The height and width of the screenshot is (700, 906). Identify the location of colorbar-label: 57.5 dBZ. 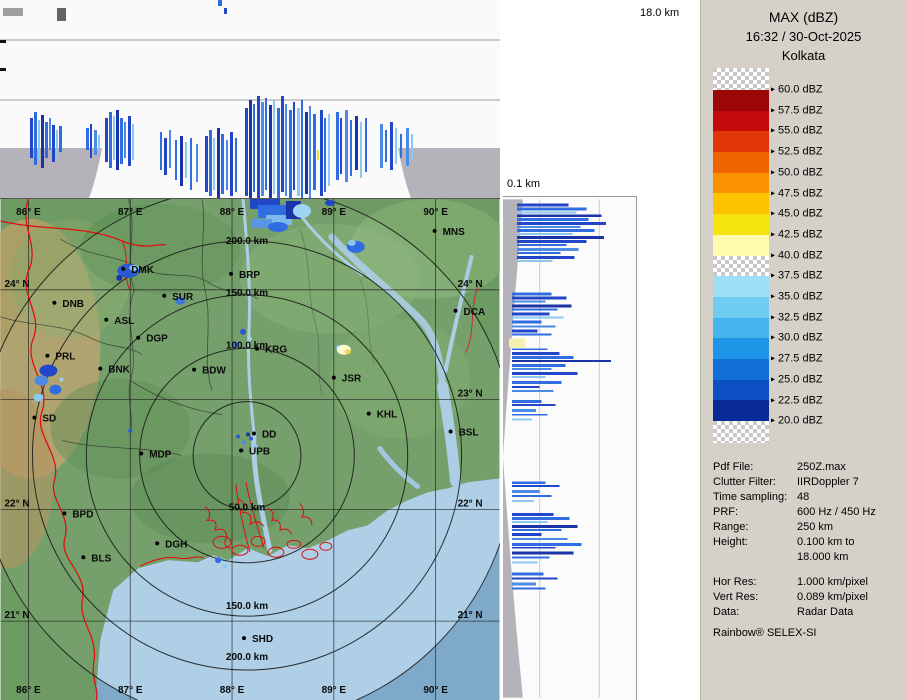
(800, 110).